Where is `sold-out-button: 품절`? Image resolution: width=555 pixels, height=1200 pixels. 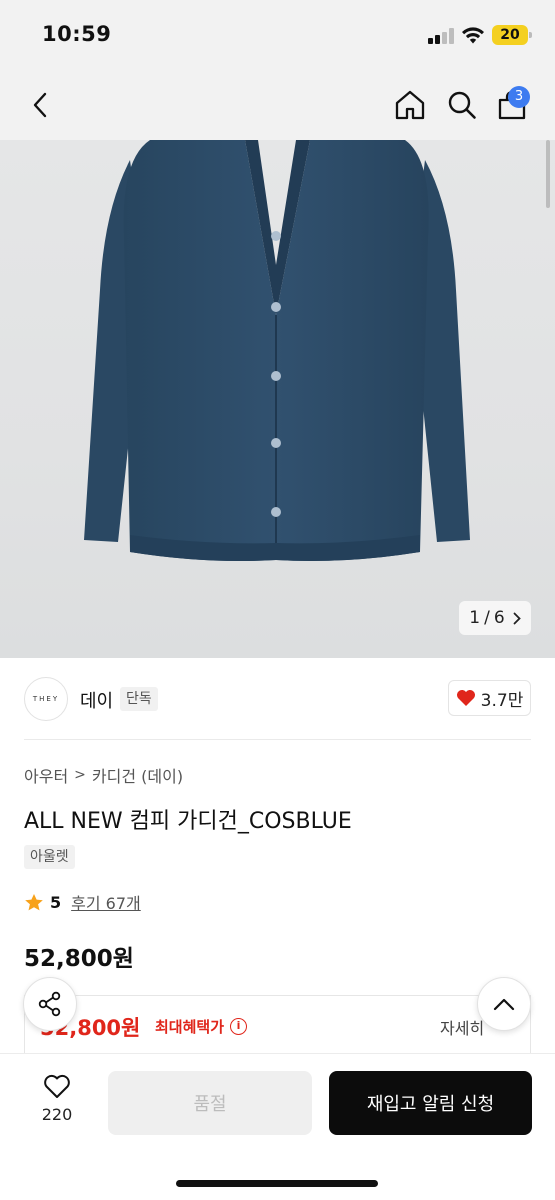
sold-out-button: 품절 is located at coordinates (210, 1103).